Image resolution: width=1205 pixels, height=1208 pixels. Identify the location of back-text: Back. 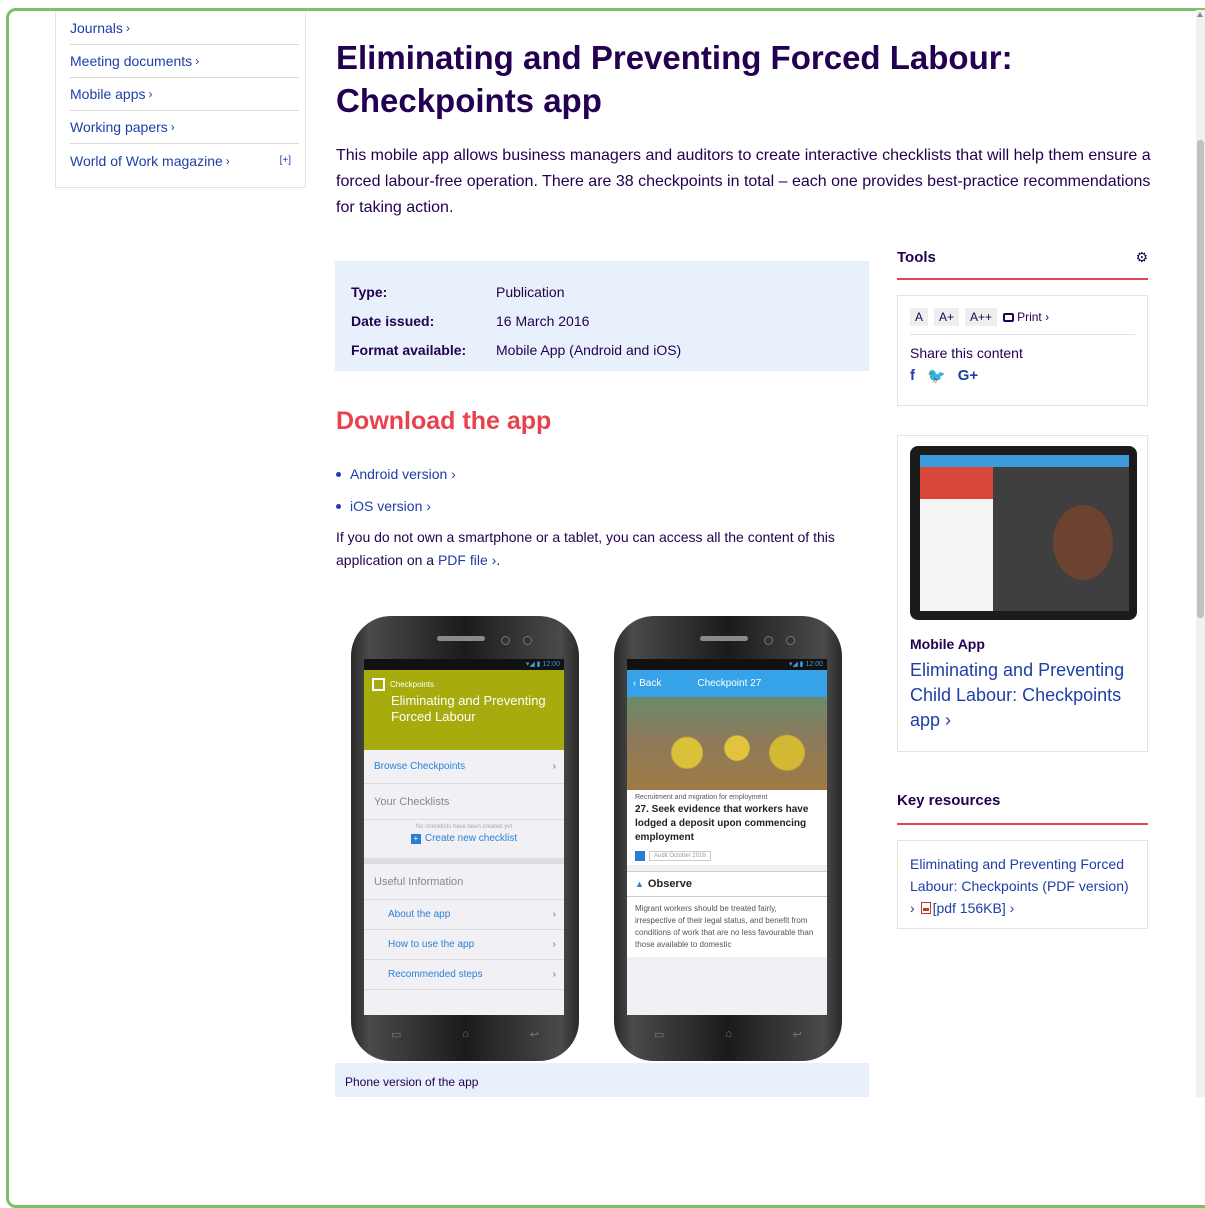
(650, 683).